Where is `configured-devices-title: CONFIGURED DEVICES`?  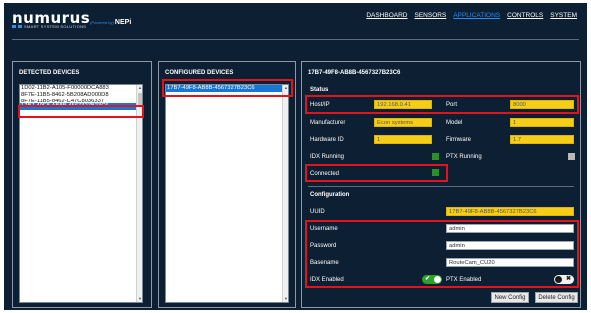 configured-devices-title: CONFIGURED DEVICES is located at coordinates (199, 73).